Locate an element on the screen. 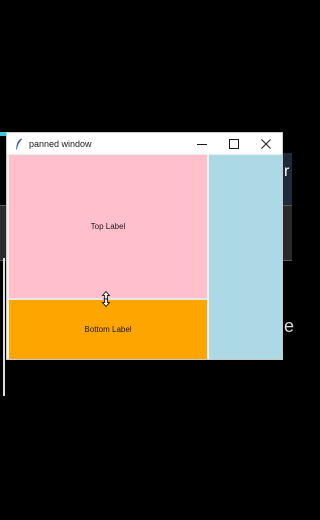 This screenshot has width=320, height=520. bottom-label: Bottom Label is located at coordinates (108, 329).